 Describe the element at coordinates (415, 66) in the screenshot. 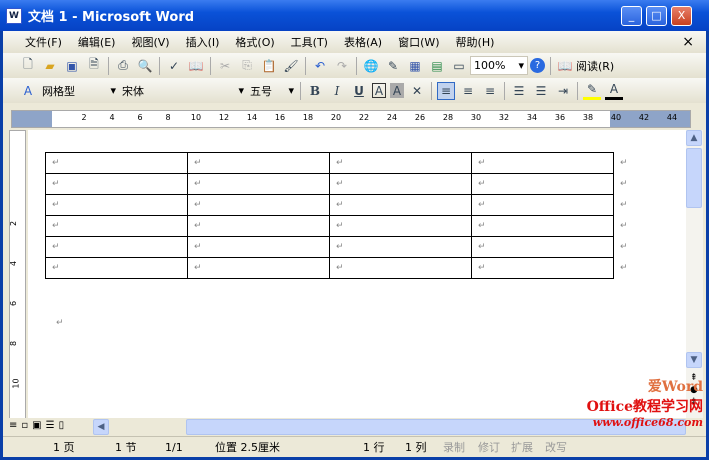

I see `insert-table-icon: ▦` at that location.